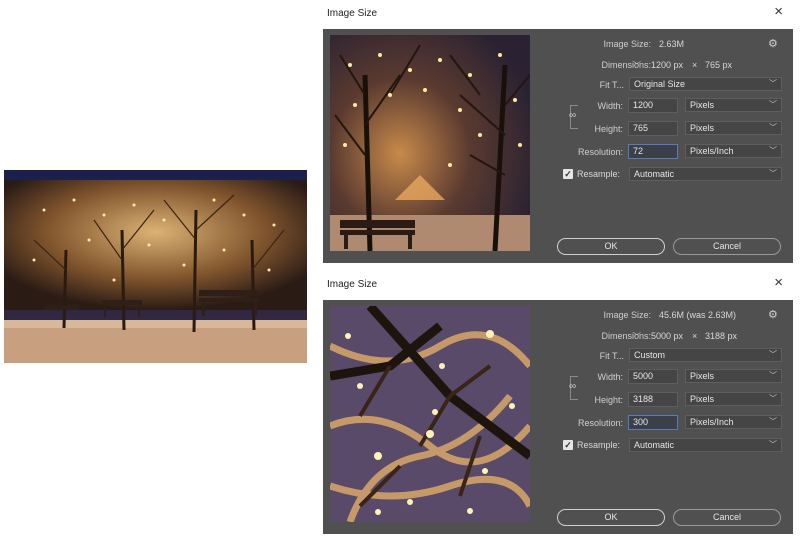  Describe the element at coordinates (667, 65) in the screenshot. I see `dimensions-width: 1200 px` at that location.